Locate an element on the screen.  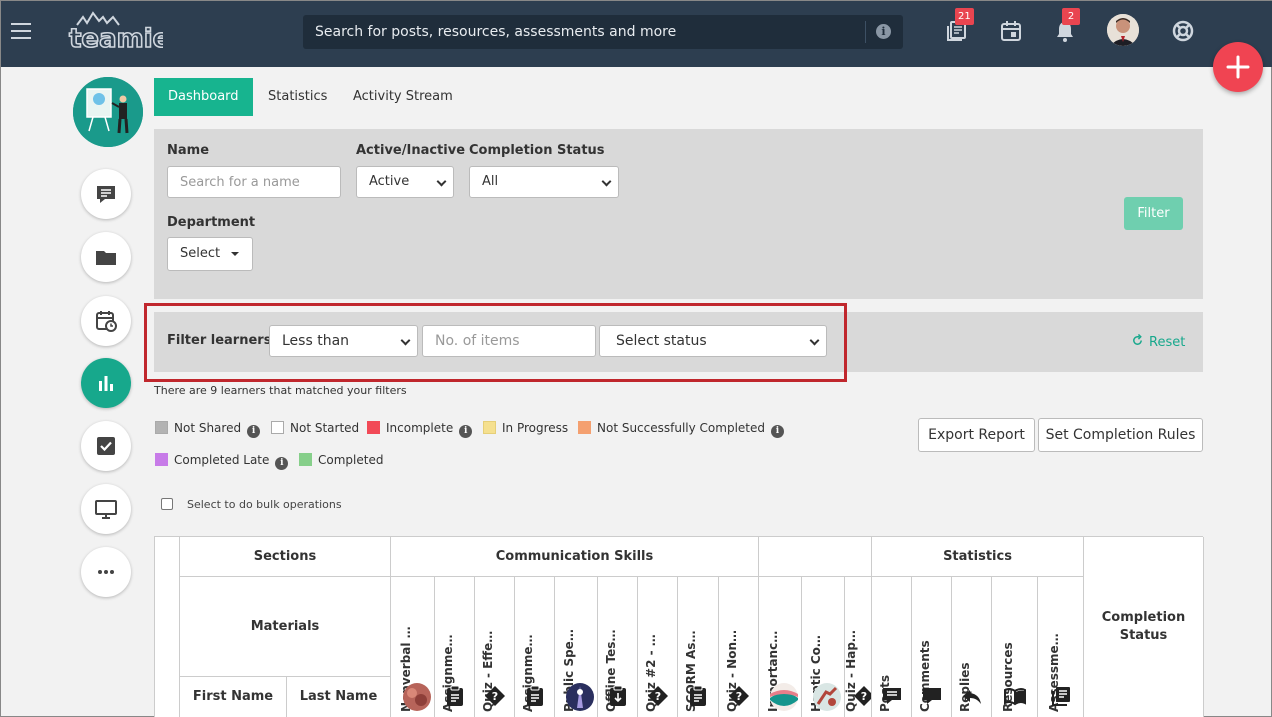
material-column: Quiz - Non-ve... ? is located at coordinates (739, 647).